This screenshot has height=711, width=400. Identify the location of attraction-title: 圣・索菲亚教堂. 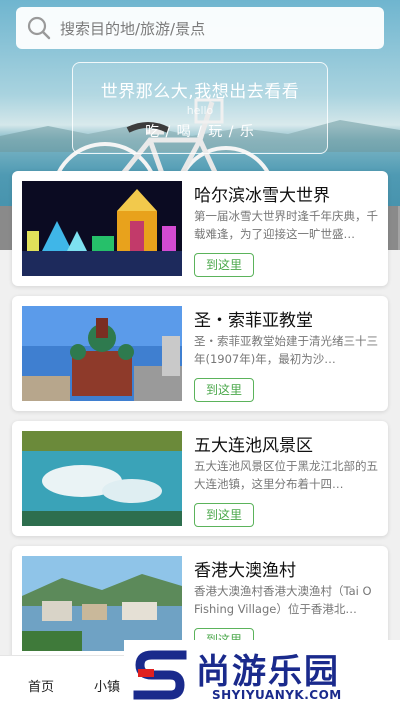
(253, 318).